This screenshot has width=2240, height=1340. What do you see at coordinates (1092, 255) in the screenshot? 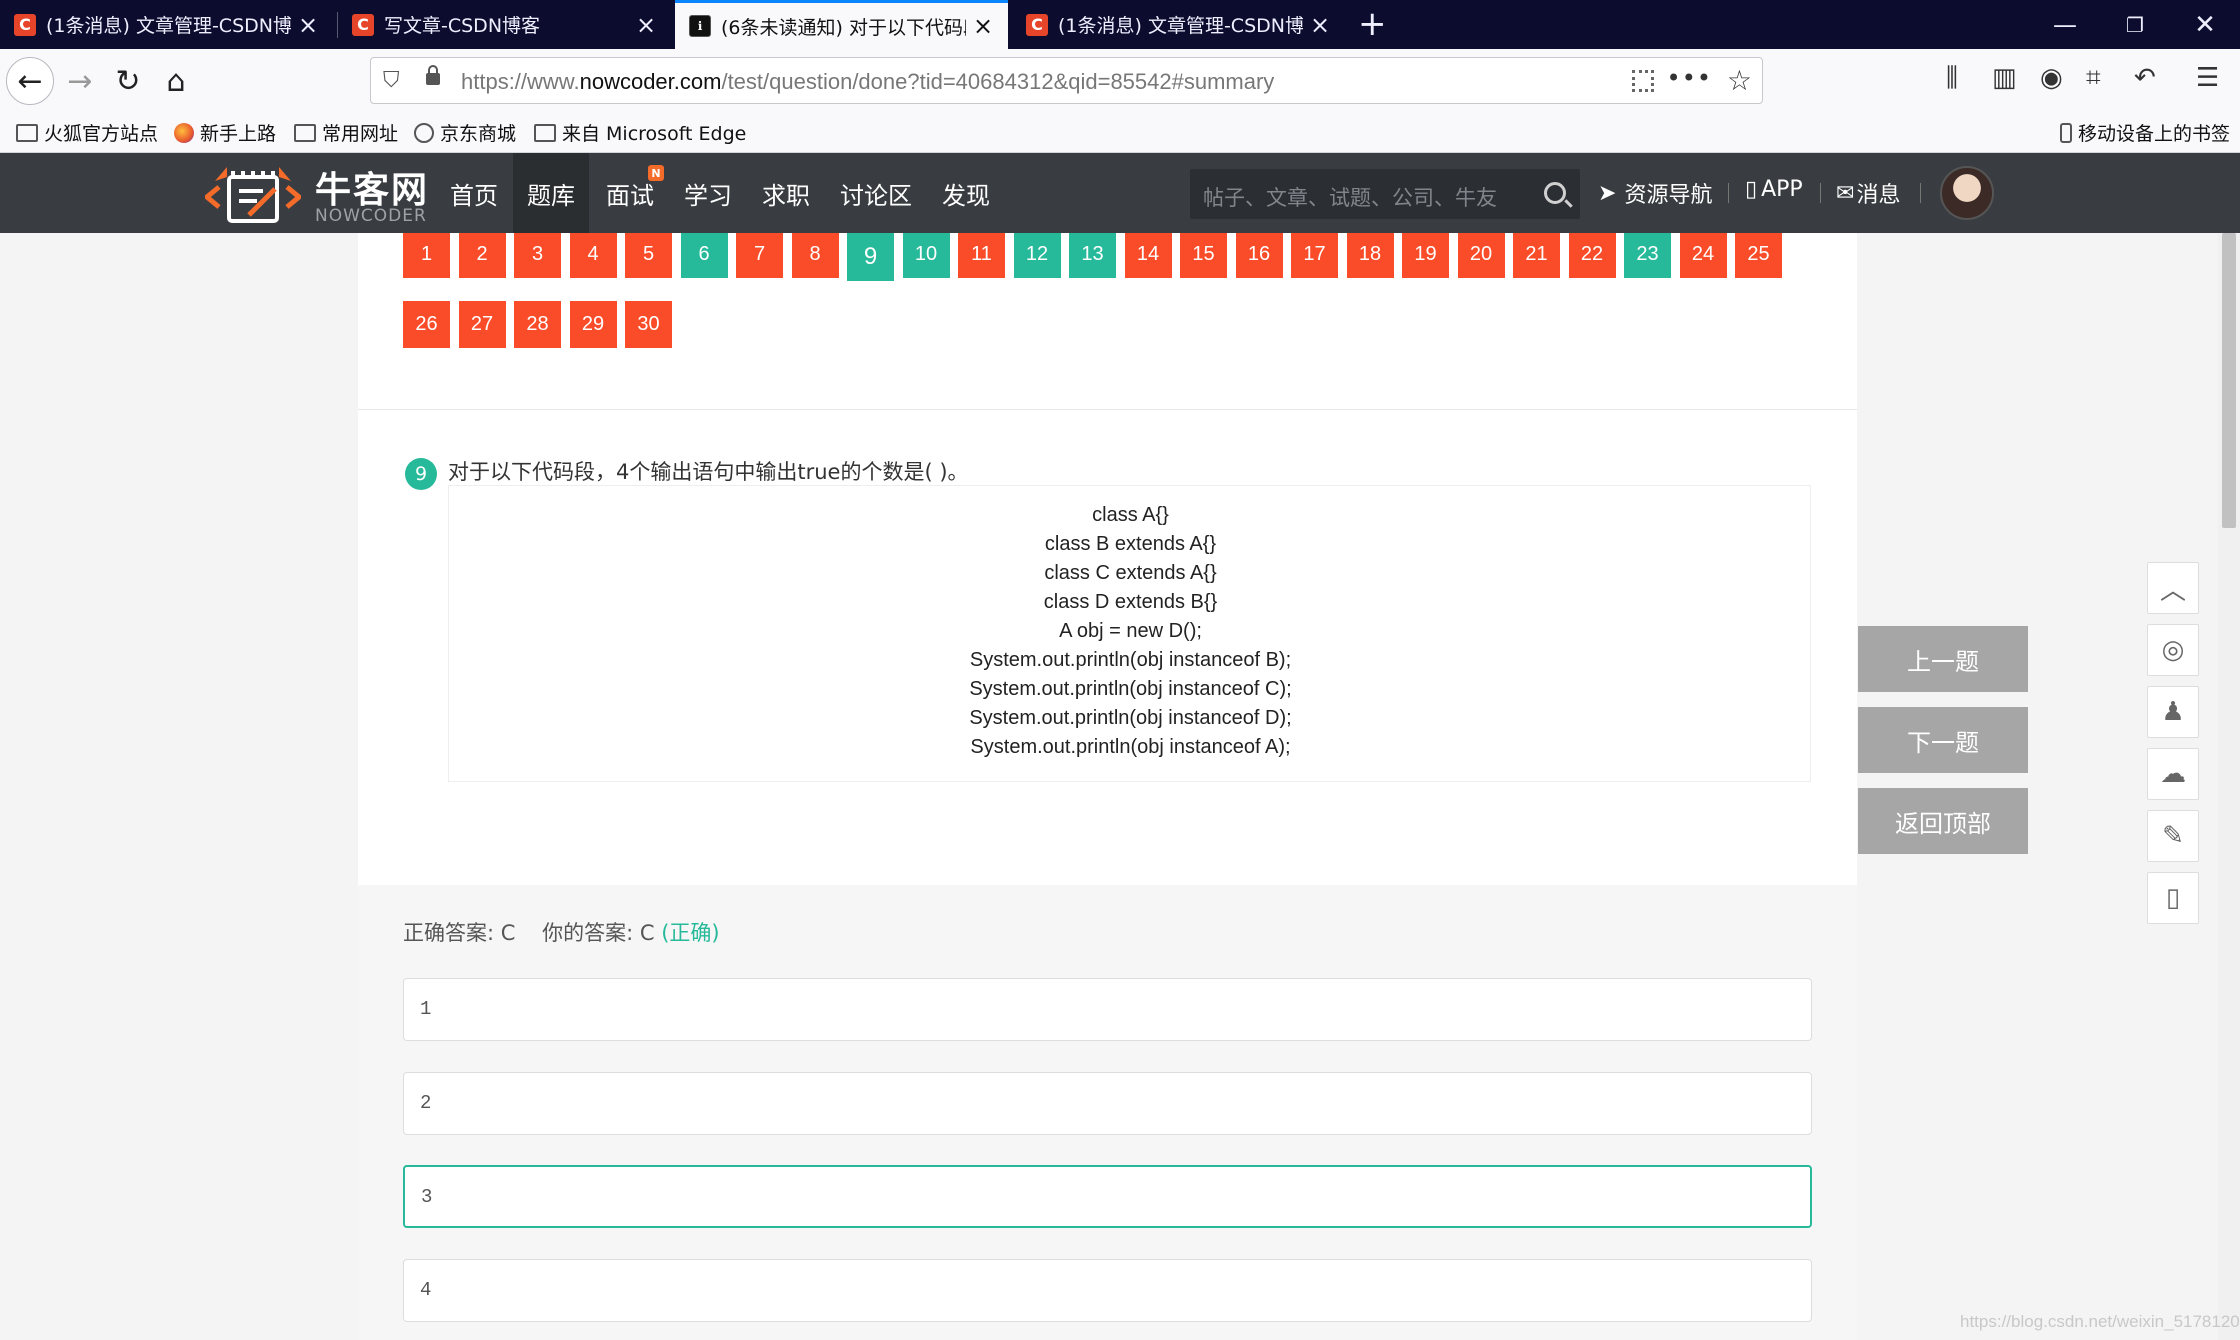
I see `question-nav-13: 13` at bounding box center [1092, 255].